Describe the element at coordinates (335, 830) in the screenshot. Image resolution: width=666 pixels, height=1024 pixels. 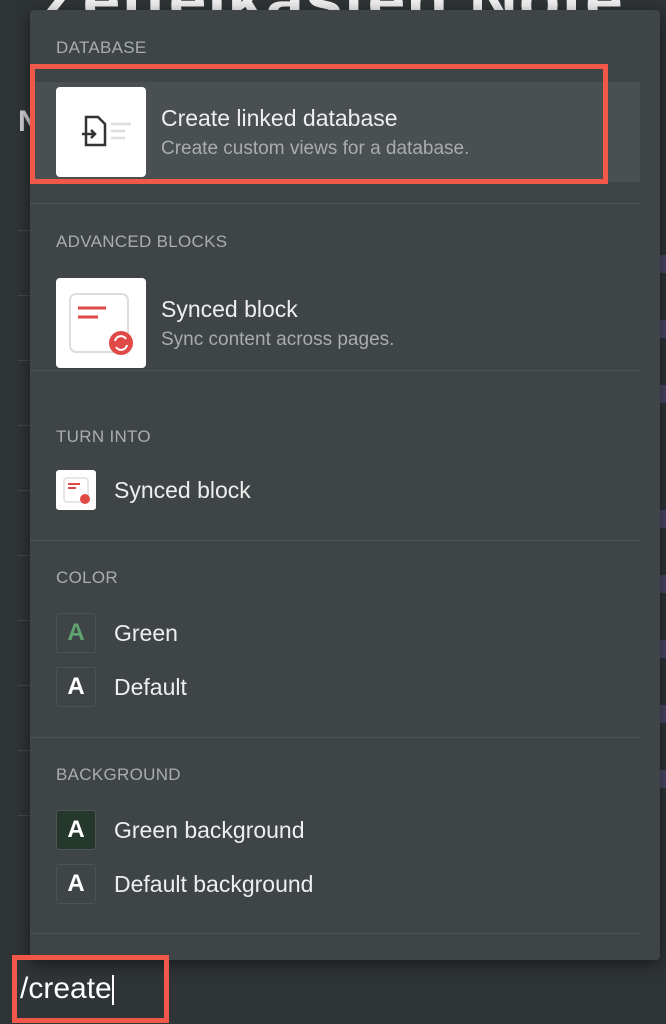
I see `menu-item-green-background: A Green background` at that location.